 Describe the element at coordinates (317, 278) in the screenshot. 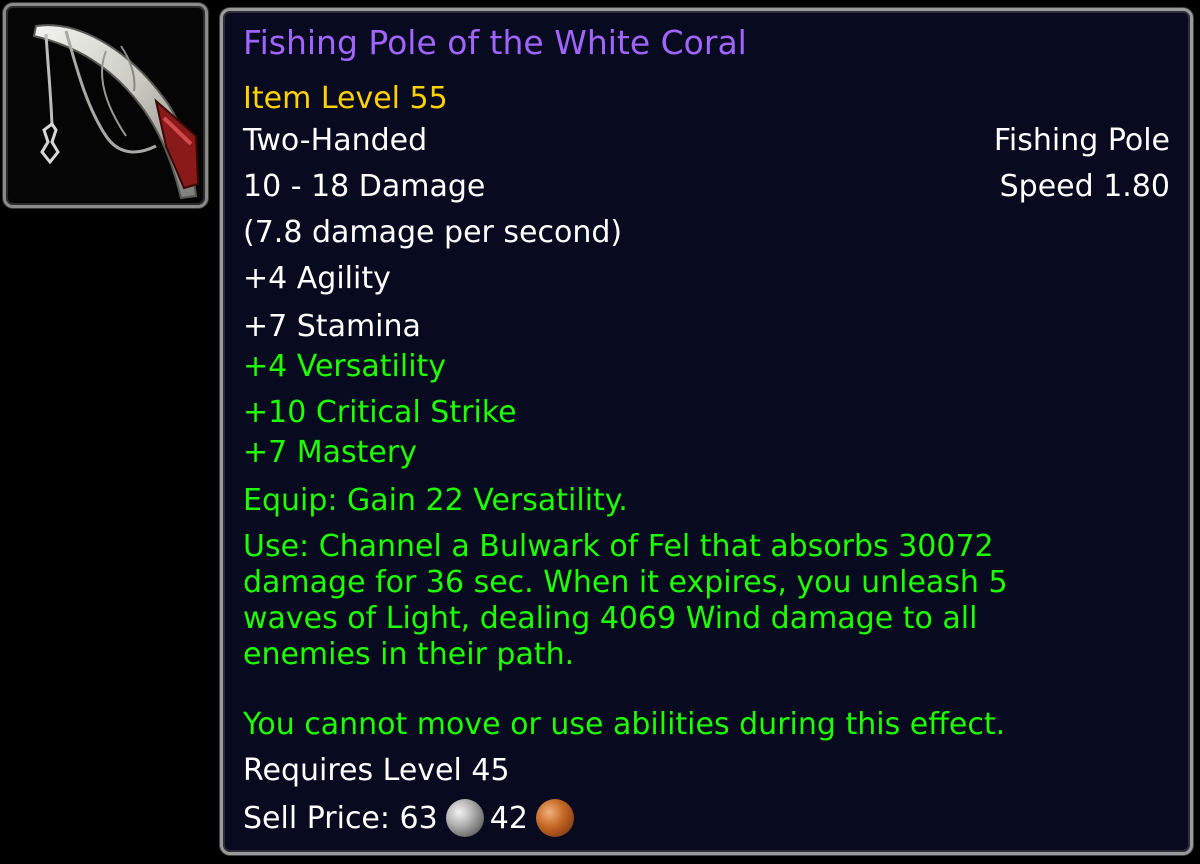

I see `stat-agility: +4 Agility` at that location.